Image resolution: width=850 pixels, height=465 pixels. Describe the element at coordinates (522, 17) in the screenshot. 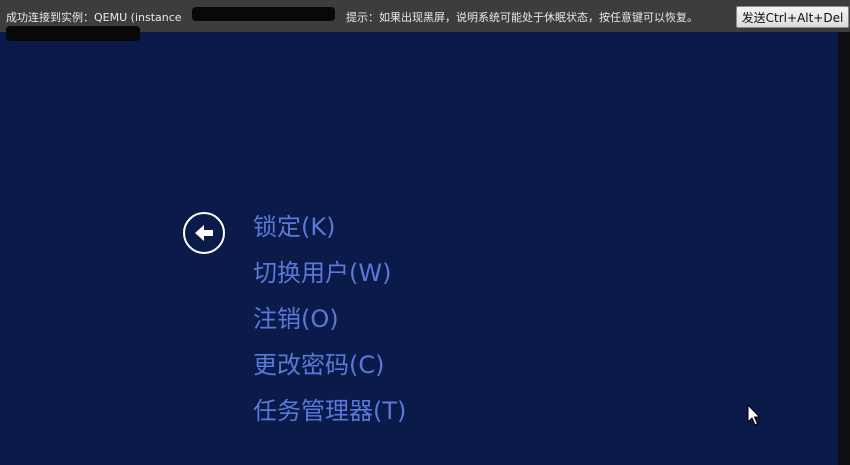

I see `blackscreen-hint-text: 提示：如果出现黑屏，说明系统可能处于休眠状态，按任意键可以恢复。` at that location.